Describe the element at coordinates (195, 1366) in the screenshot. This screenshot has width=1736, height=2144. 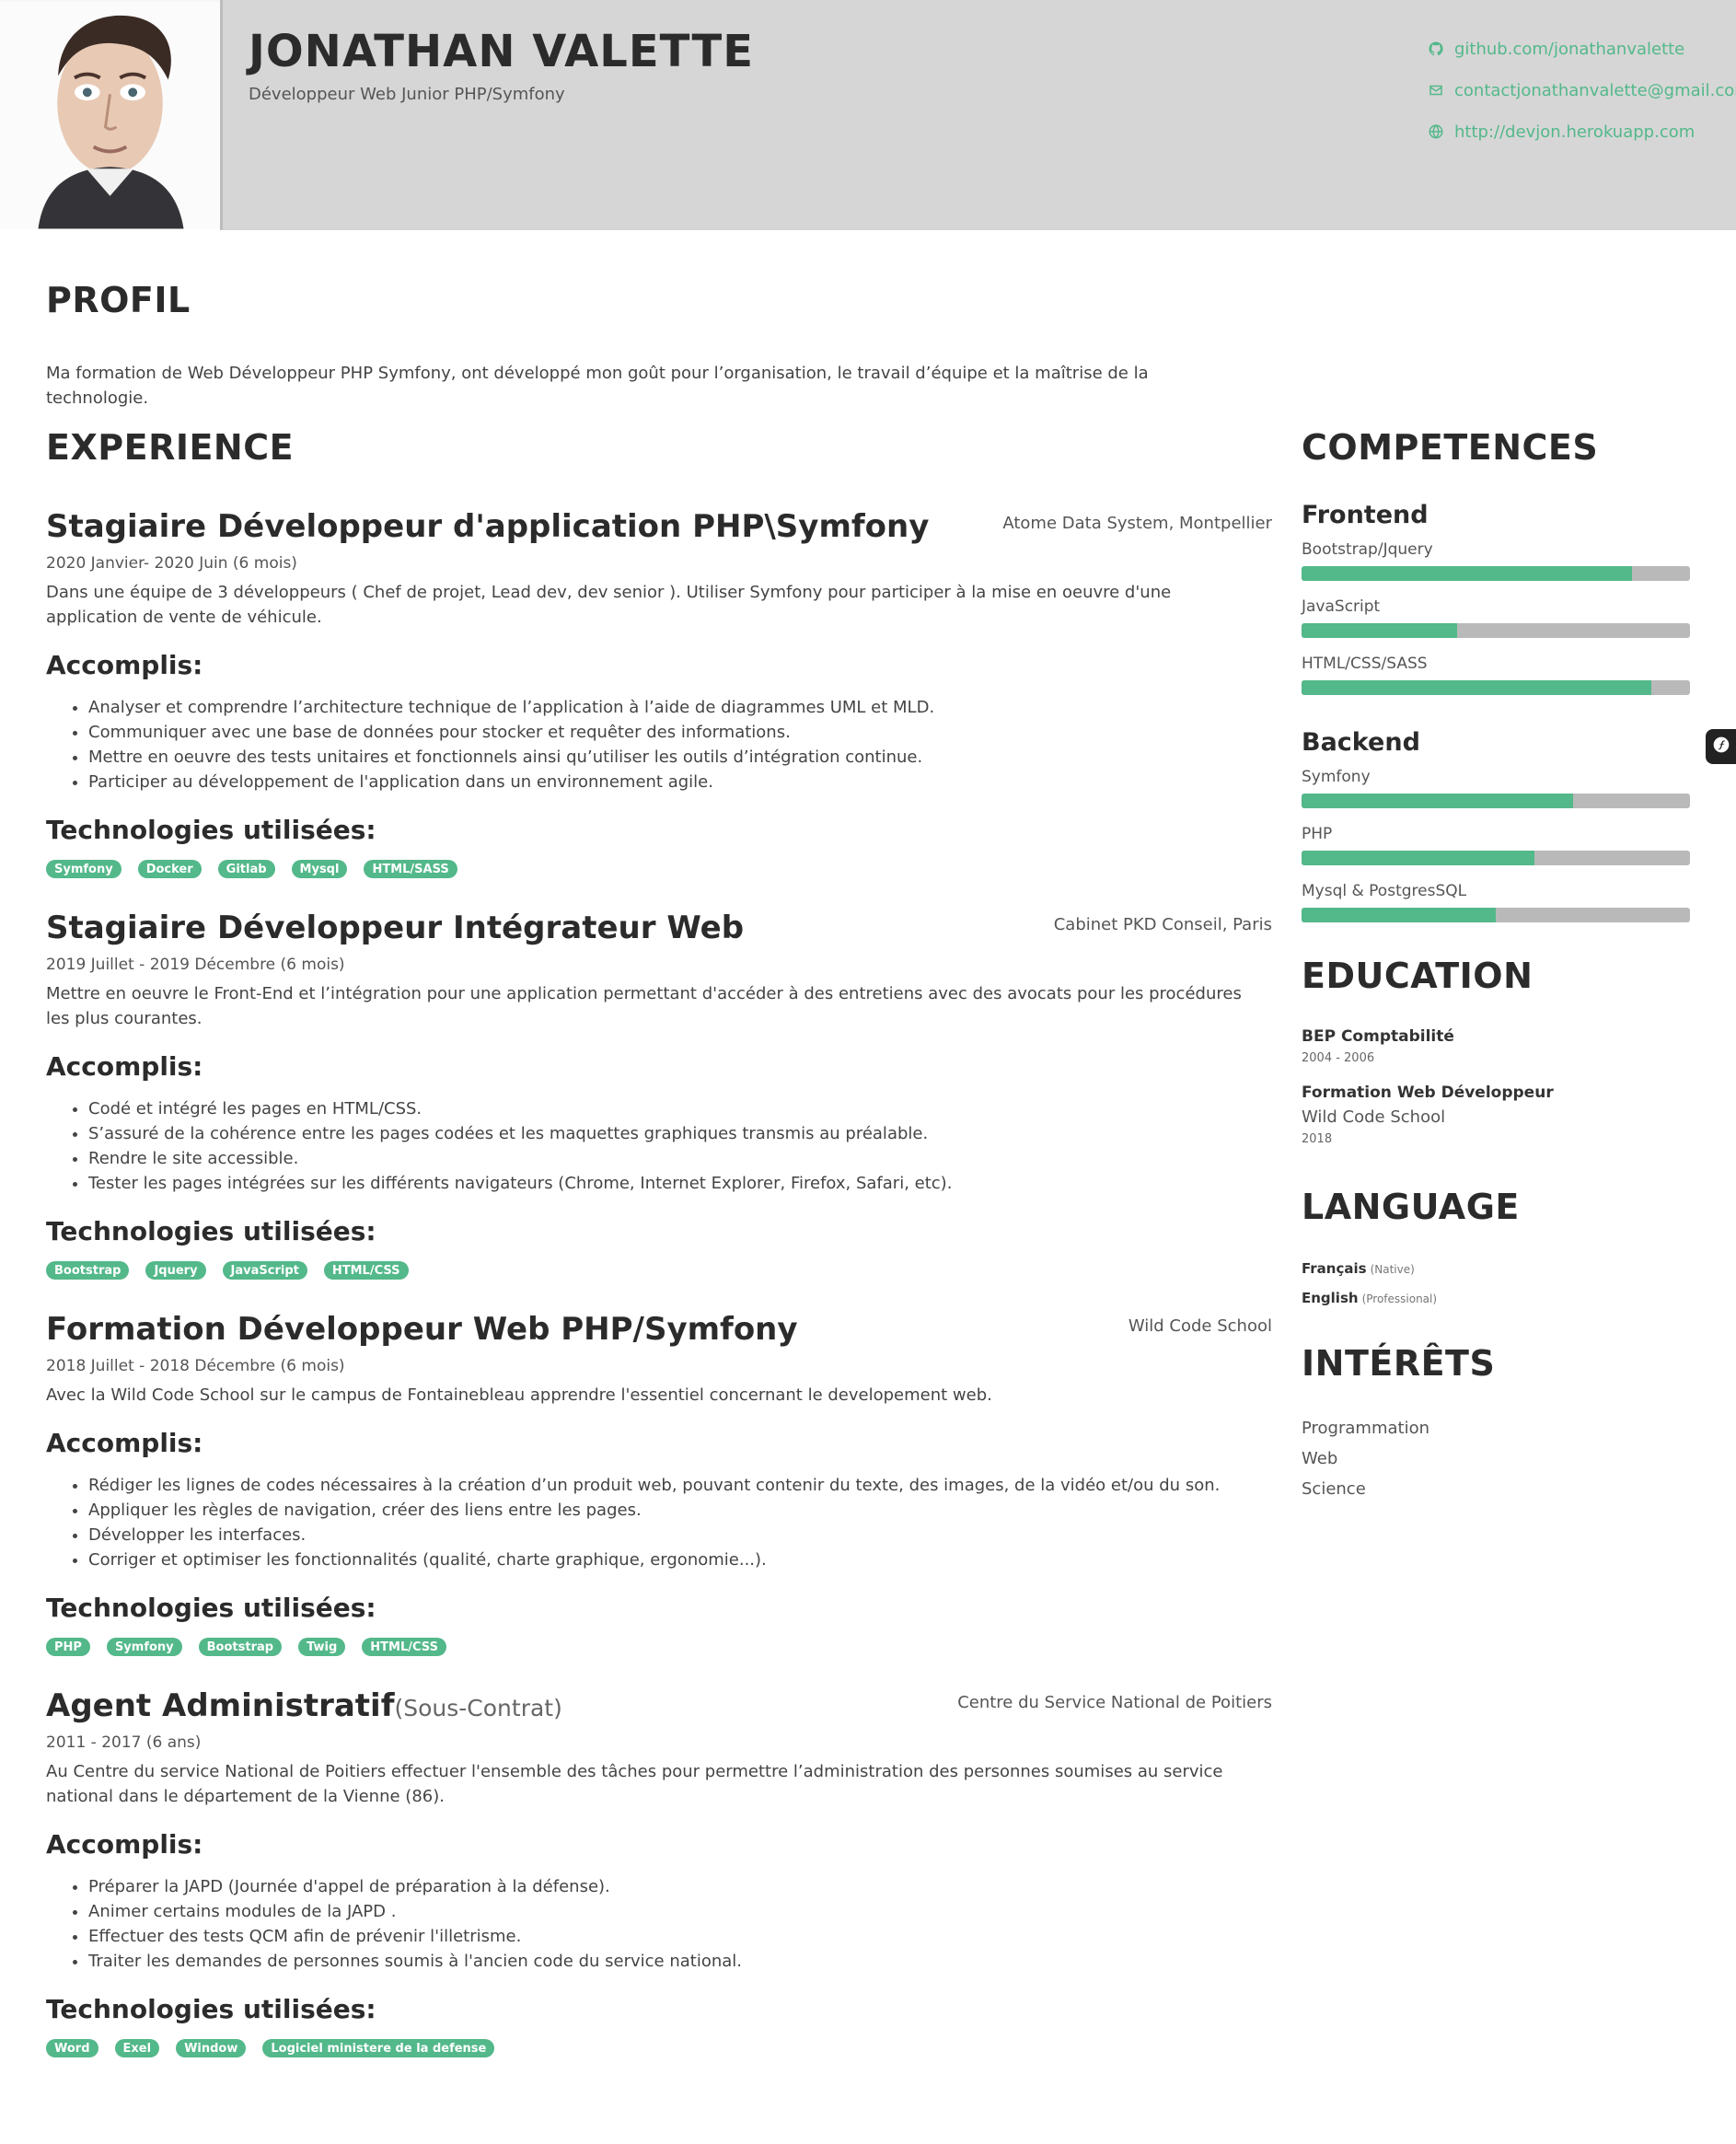
I see `job-dates: 2018 Juillet - 2018 Décembre (6 mois)` at that location.